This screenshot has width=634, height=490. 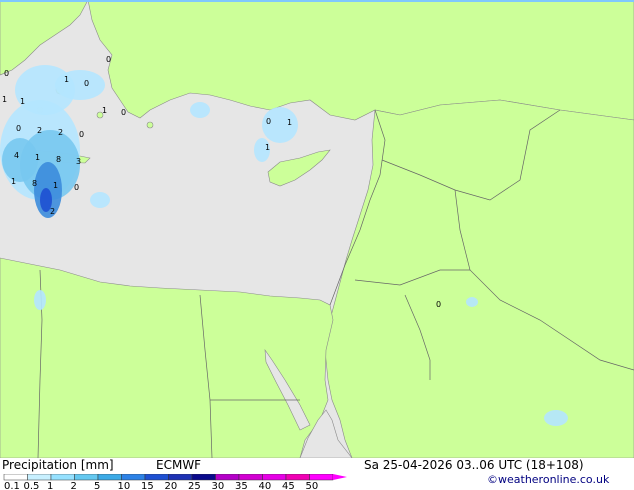 What do you see at coordinates (194, 485) in the screenshot?
I see `legend-tick-label: 25` at bounding box center [194, 485].